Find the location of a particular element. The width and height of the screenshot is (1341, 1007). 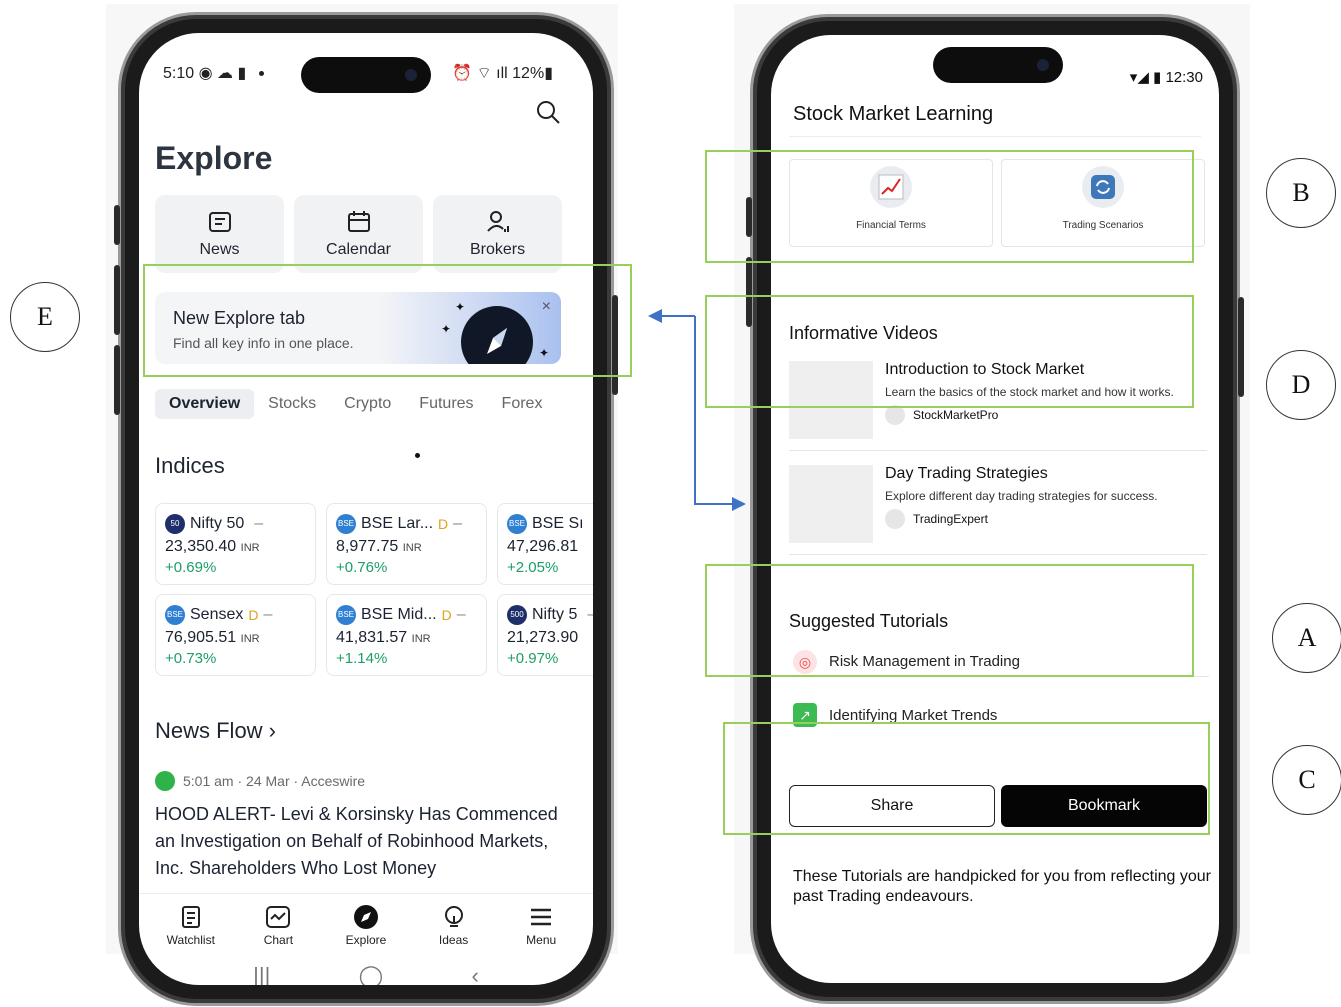

lightbulb-icon is located at coordinates (453, 916).